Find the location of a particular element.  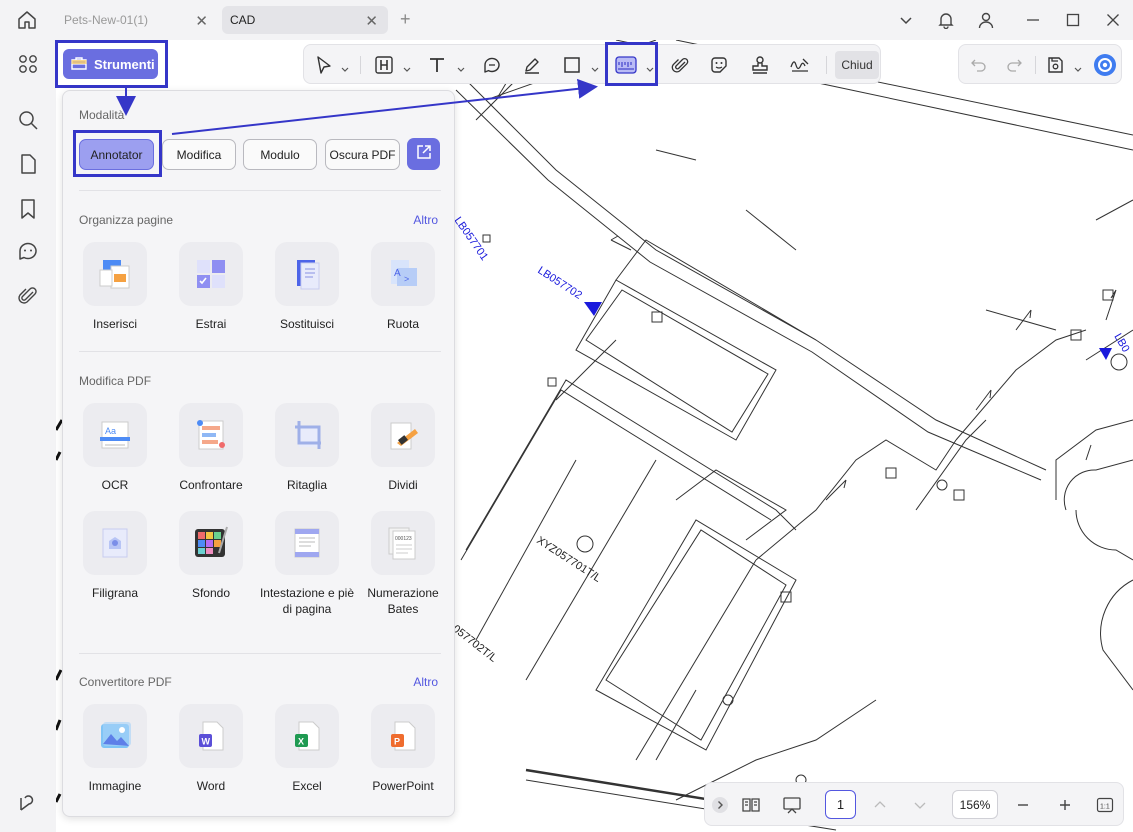

undo-icon is located at coordinates (979, 65).